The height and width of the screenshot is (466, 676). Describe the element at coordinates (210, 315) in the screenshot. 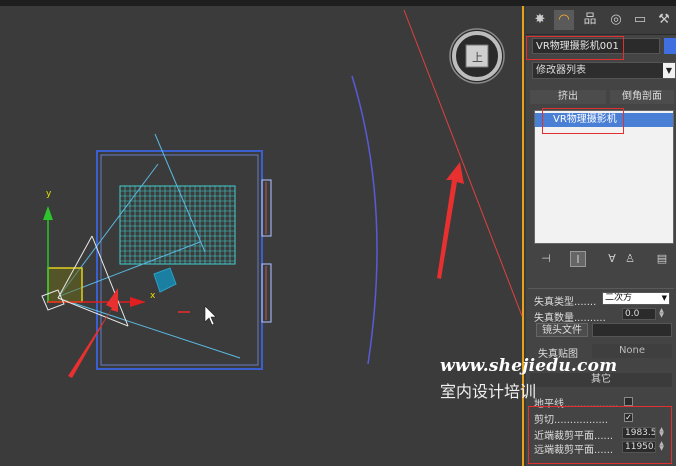

I see `mouse-cursor` at that location.